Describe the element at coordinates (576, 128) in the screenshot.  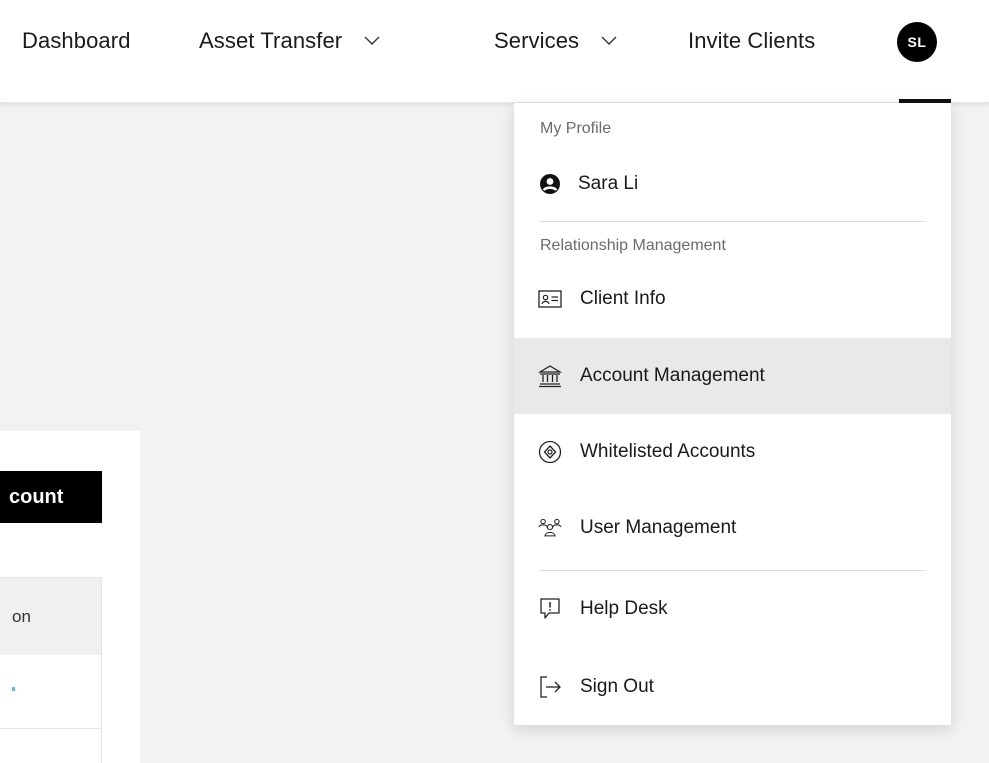
I see `my-profile-section-label: My Profile` at that location.